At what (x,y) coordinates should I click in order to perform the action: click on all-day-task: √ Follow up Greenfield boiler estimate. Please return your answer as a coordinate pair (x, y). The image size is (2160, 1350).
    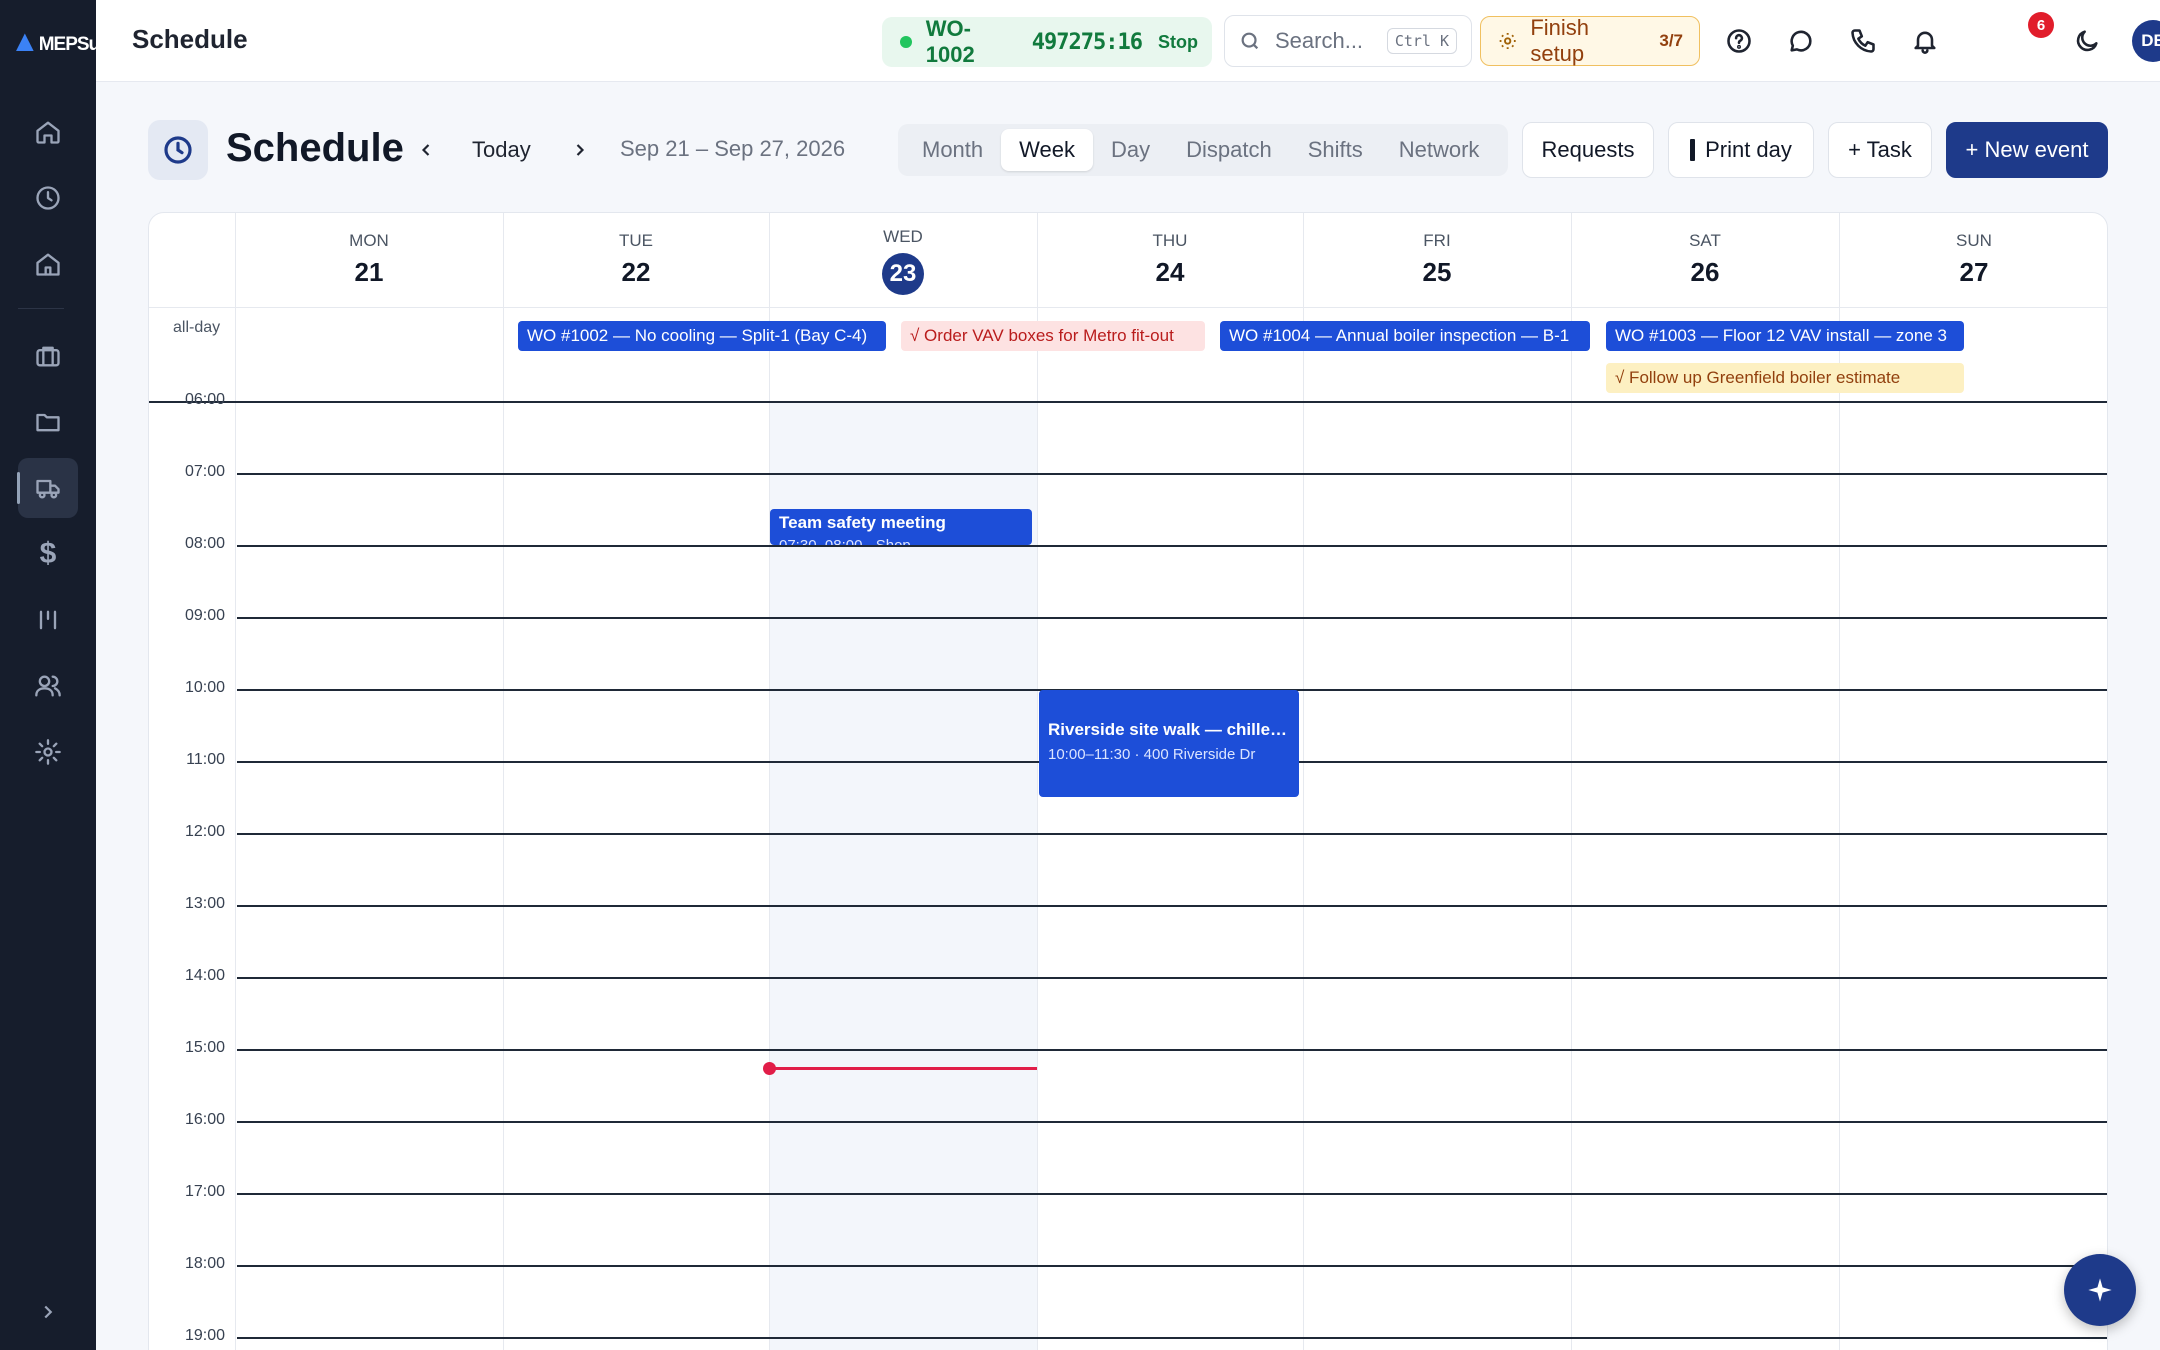
    Looking at the image, I should click on (1785, 378).